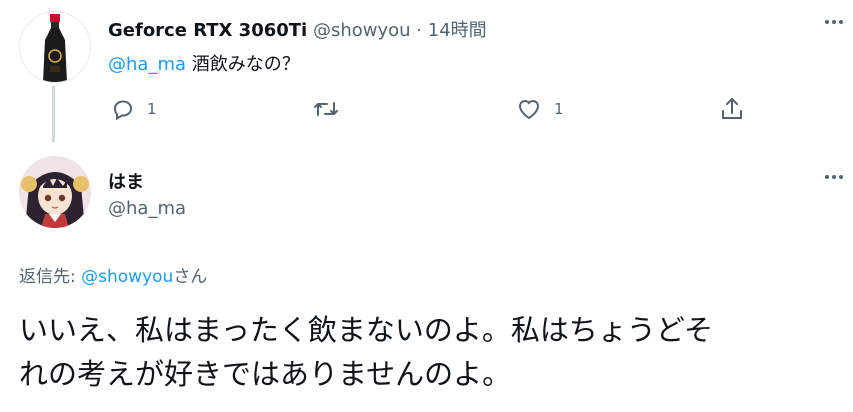  Describe the element at coordinates (126, 181) in the screenshot. I see `main-author-name: はま` at that location.